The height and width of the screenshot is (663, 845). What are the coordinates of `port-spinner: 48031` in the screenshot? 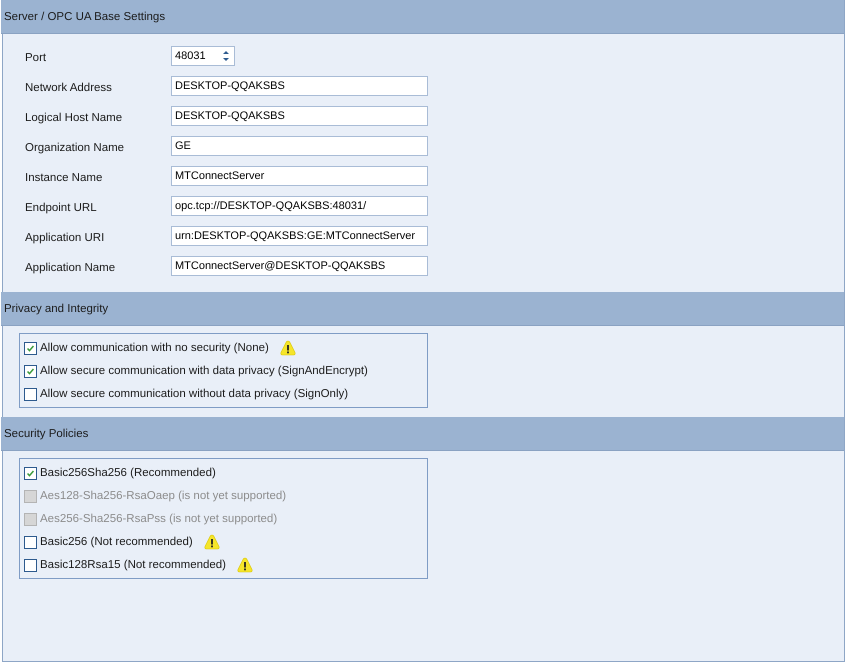 It's located at (203, 56).